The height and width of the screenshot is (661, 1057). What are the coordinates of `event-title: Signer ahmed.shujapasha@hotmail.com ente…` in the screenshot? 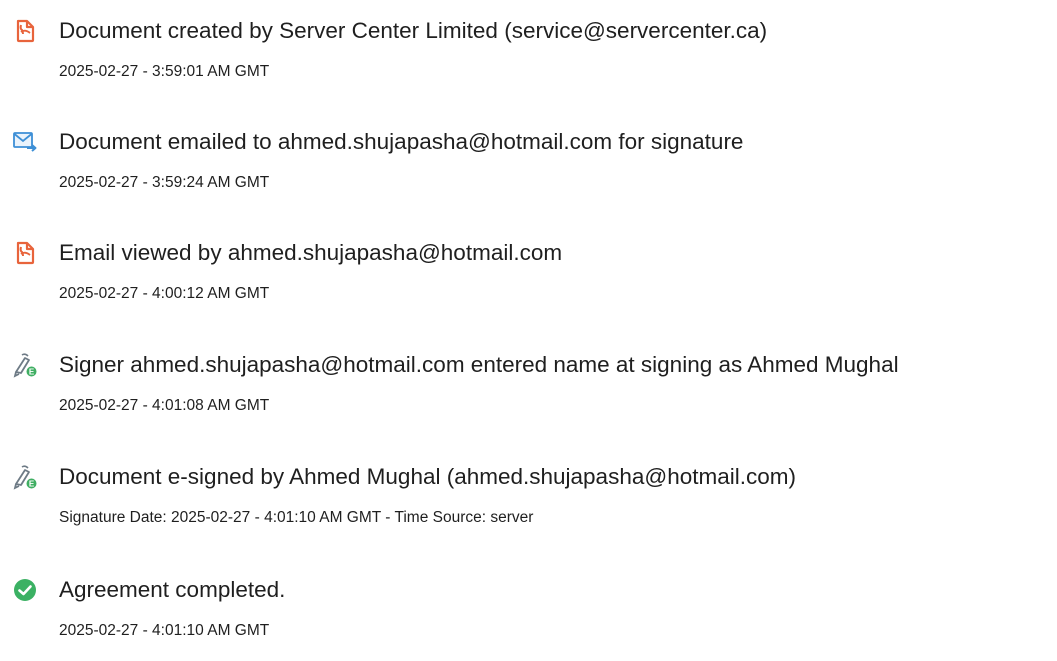 It's located at (479, 364).